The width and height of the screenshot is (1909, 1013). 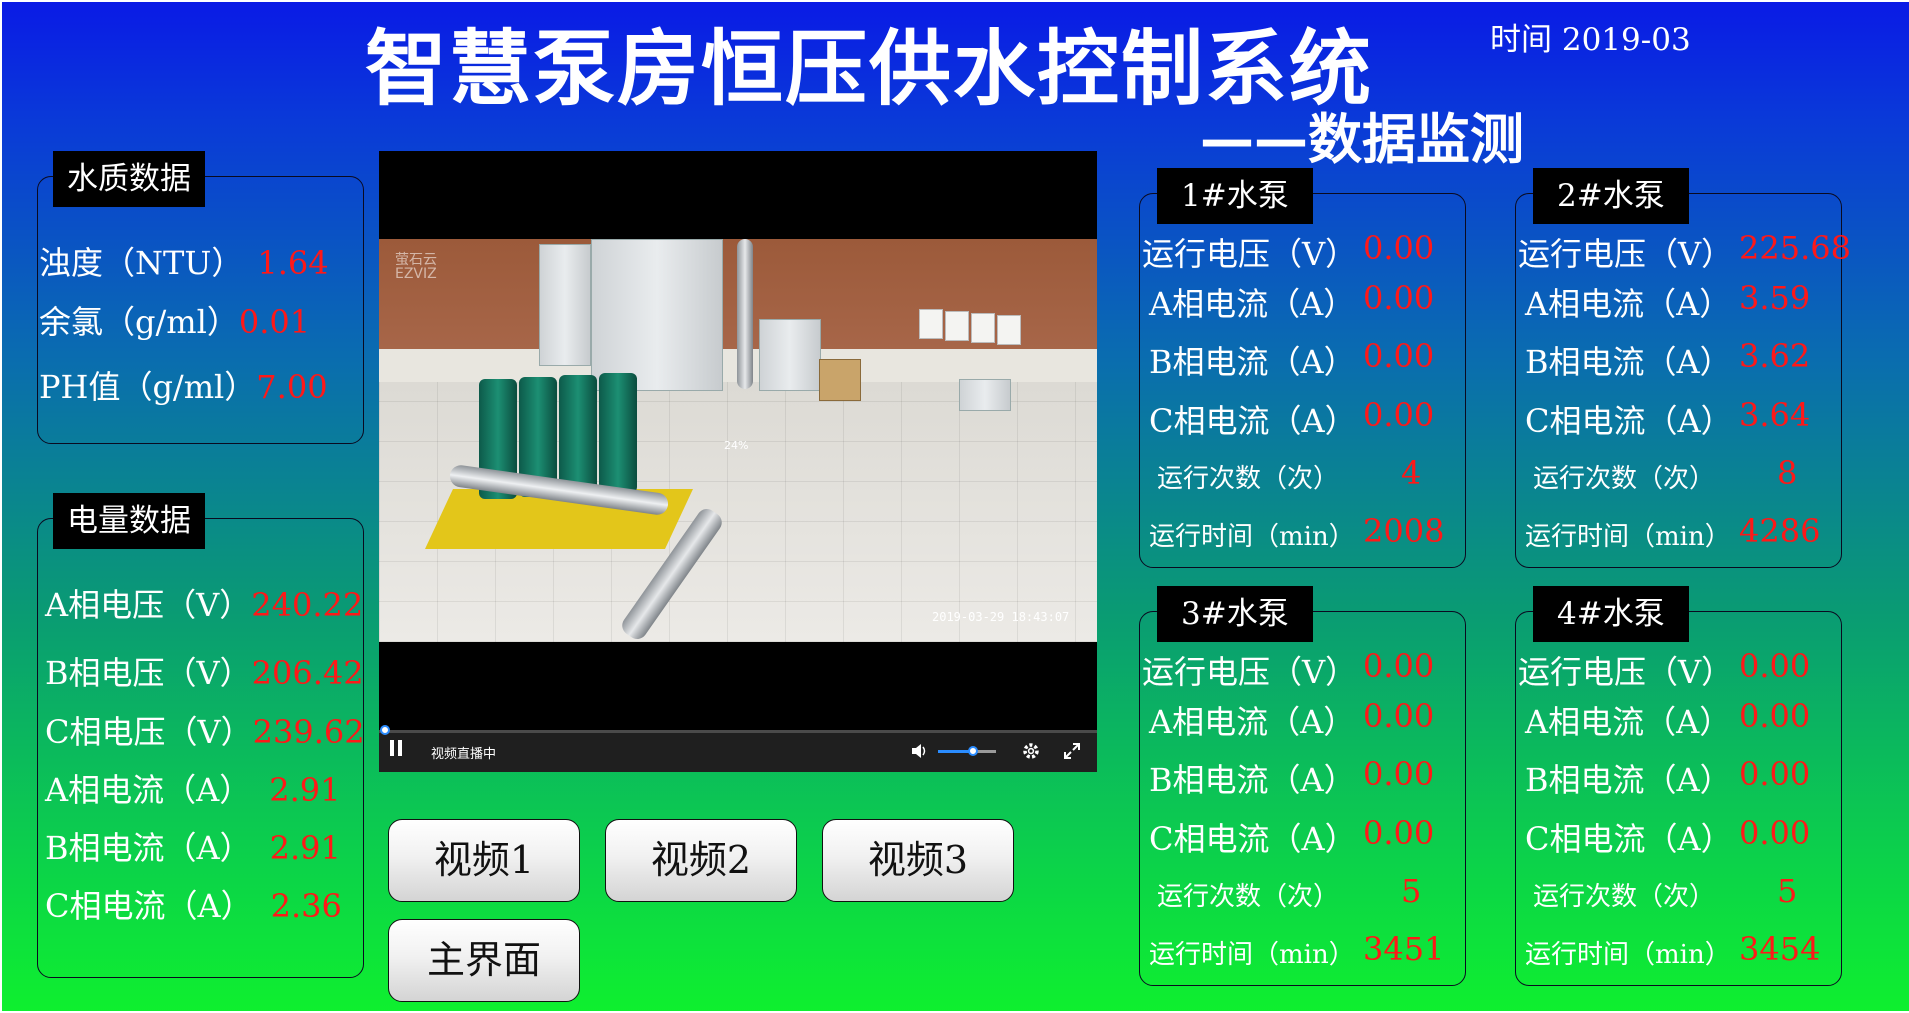 I want to click on pause-icon, so click(x=396, y=748).